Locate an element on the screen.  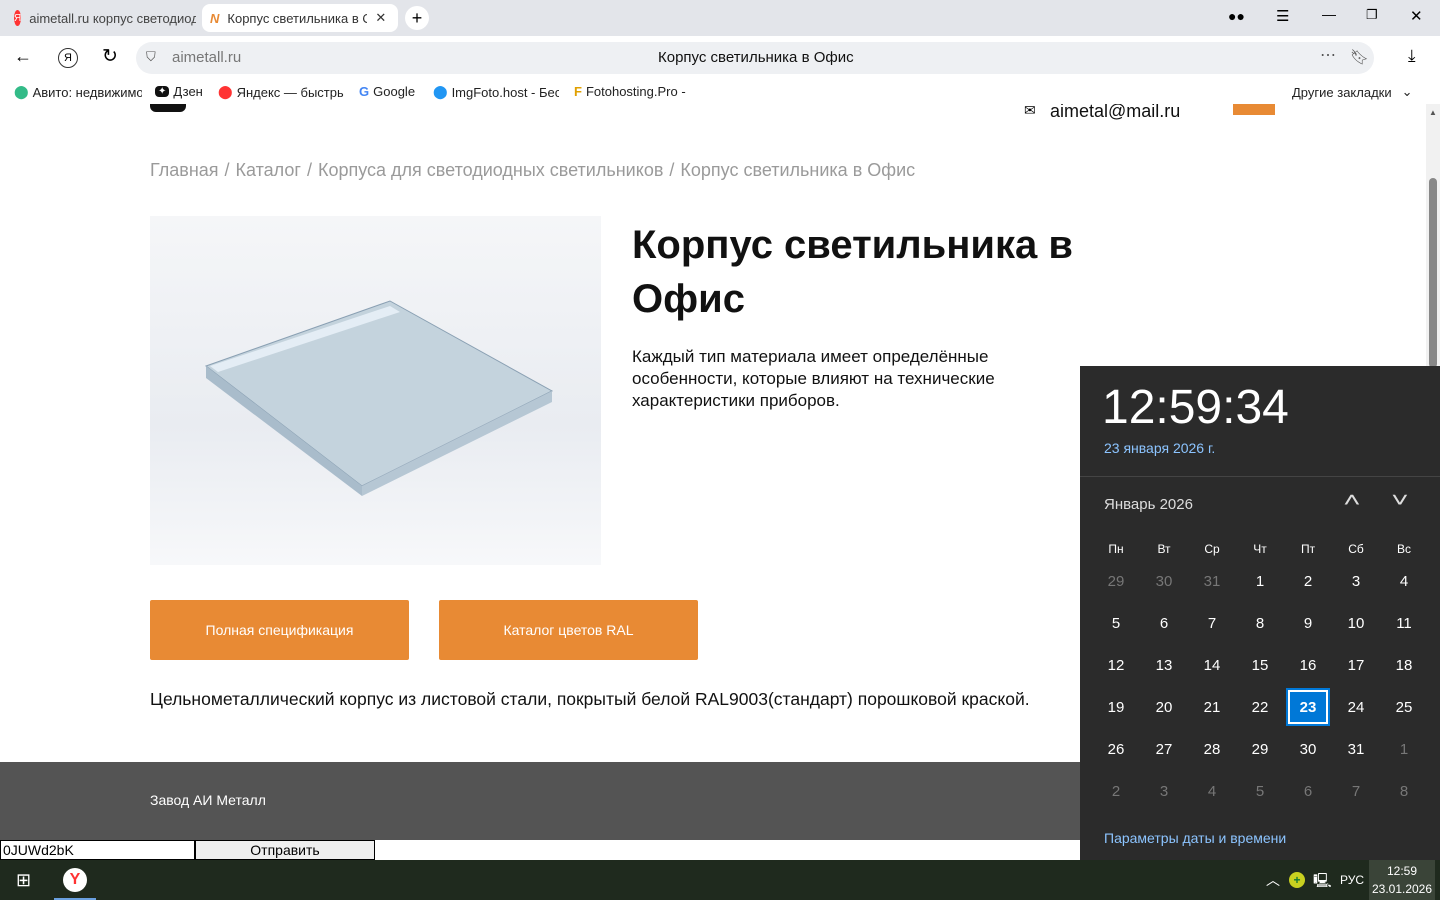
submit-button: Отправить is located at coordinates (285, 850).